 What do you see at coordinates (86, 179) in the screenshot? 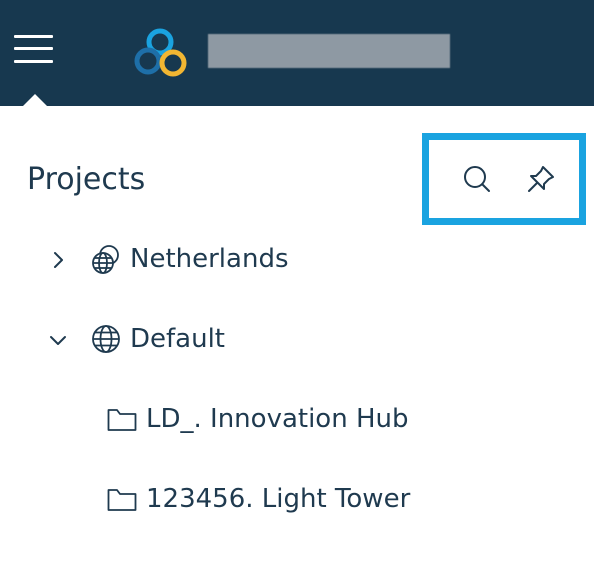
I see `panel-title: Projects` at bounding box center [86, 179].